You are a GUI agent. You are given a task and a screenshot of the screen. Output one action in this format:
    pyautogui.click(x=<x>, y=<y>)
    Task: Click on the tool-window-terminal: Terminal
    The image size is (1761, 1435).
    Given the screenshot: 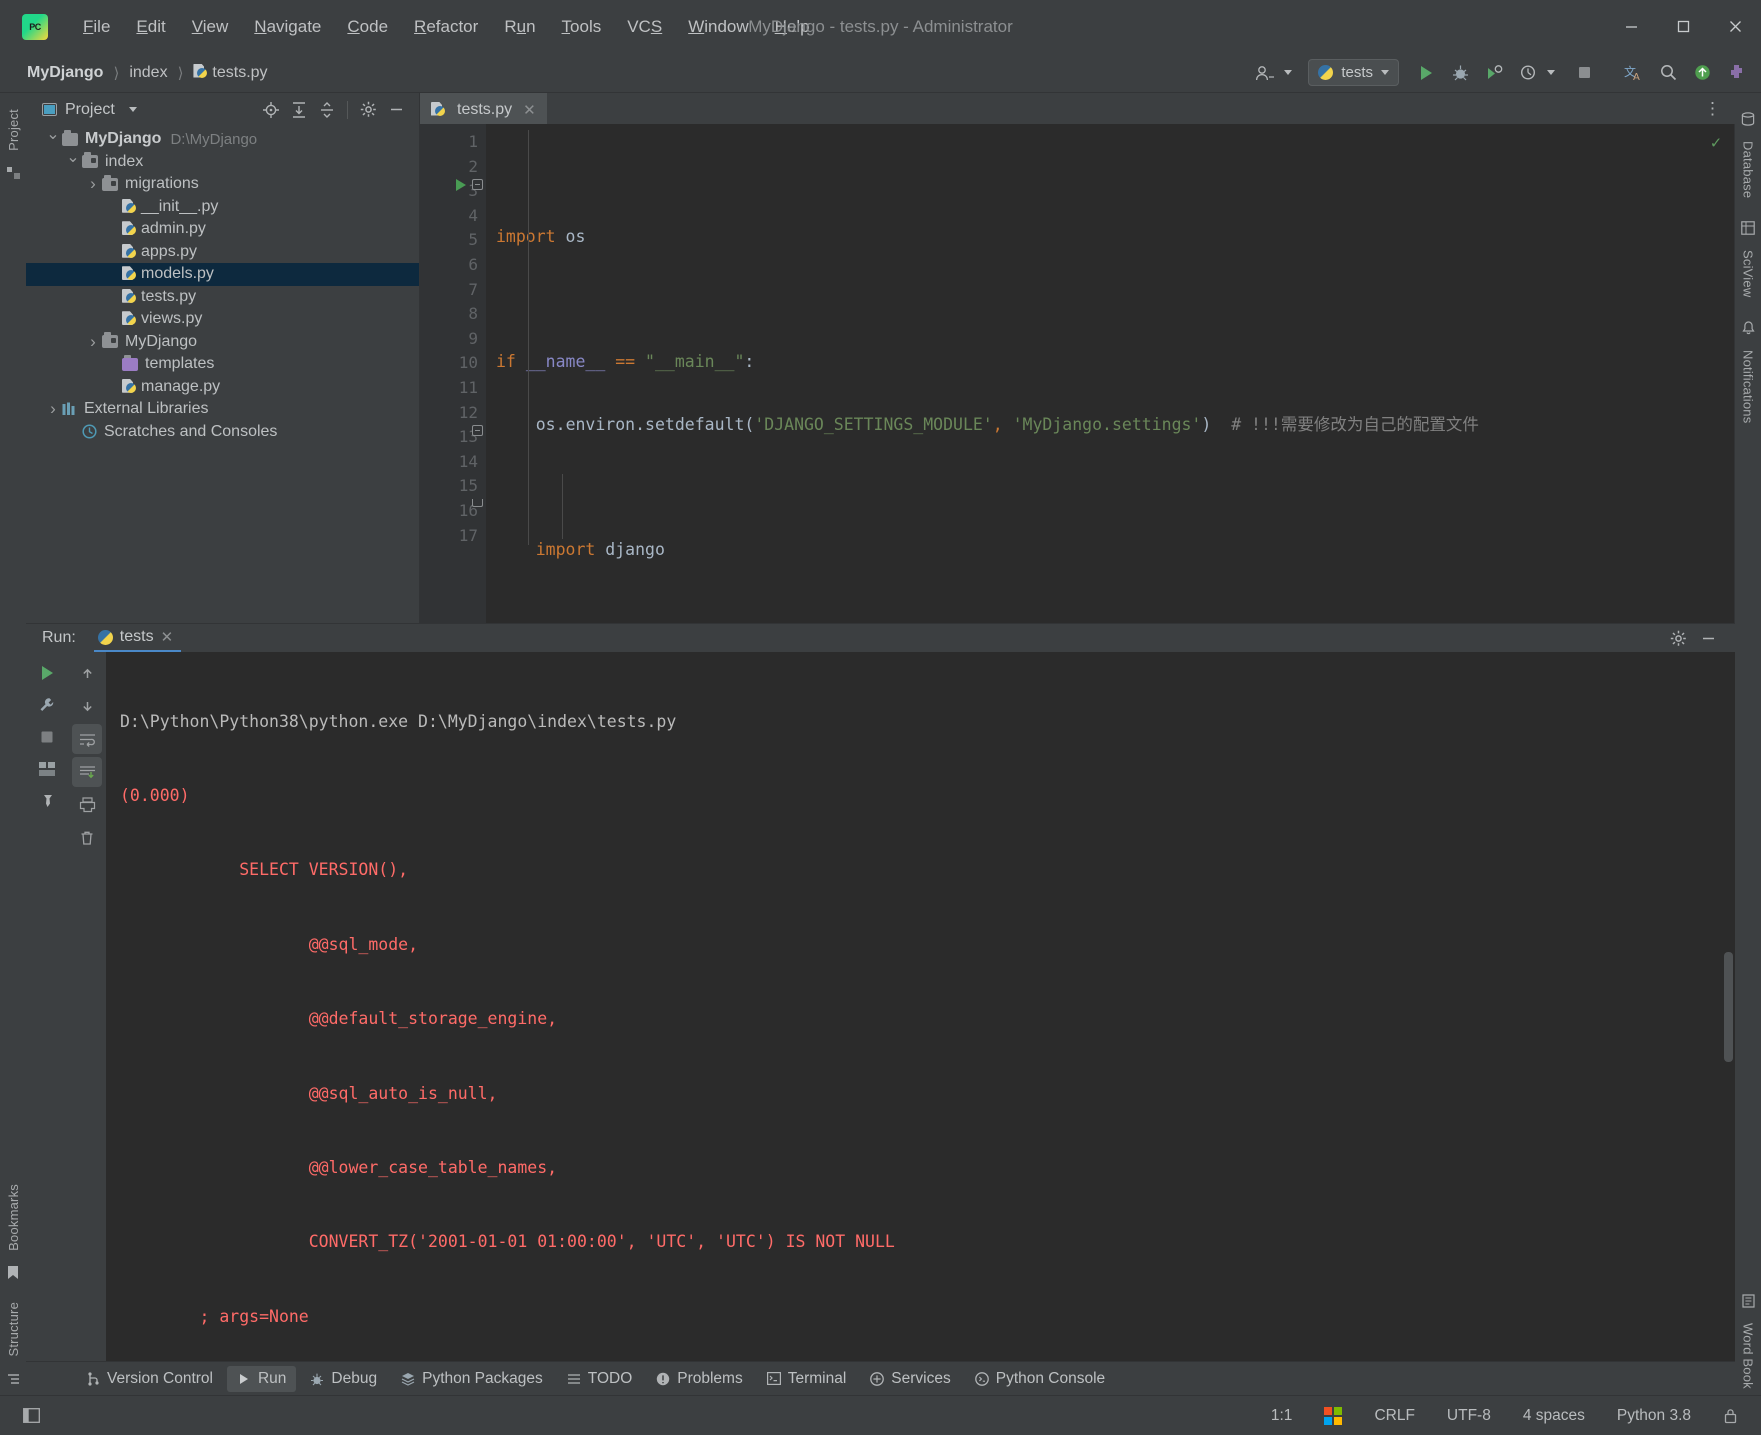 What is the action you would take?
    pyautogui.click(x=807, y=1379)
    